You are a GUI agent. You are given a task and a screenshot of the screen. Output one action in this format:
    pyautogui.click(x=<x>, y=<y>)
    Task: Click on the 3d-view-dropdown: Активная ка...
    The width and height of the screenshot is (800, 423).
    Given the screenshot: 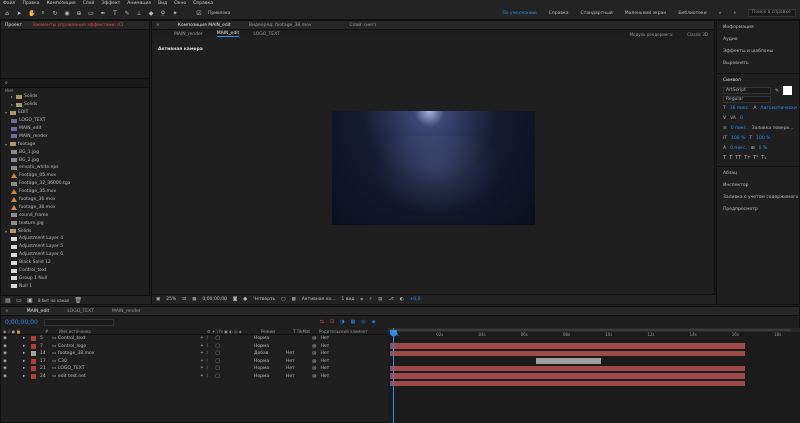 What is the action you would take?
    pyautogui.click(x=319, y=299)
    